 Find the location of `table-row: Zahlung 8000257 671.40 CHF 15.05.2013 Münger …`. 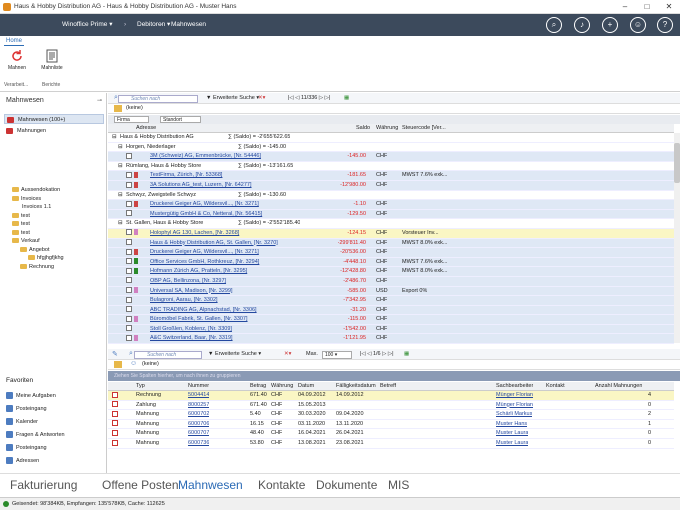

table-row: Zahlung 8000257 671.40 CHF 15.05.2013 Münger … is located at coordinates (391, 405).